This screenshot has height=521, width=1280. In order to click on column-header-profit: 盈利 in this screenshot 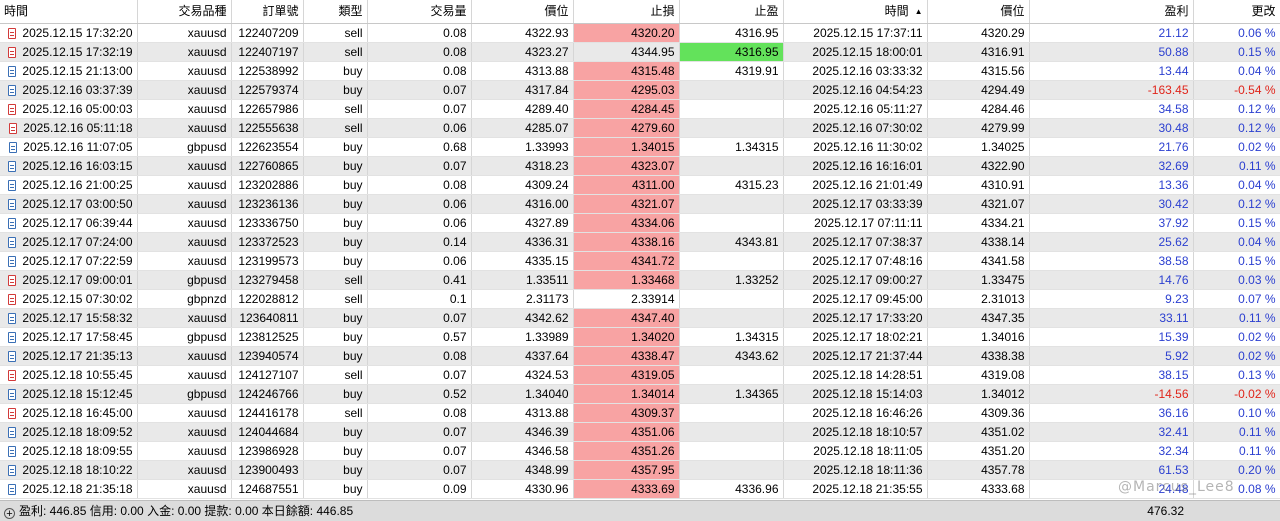, I will do `click(1111, 12)`.